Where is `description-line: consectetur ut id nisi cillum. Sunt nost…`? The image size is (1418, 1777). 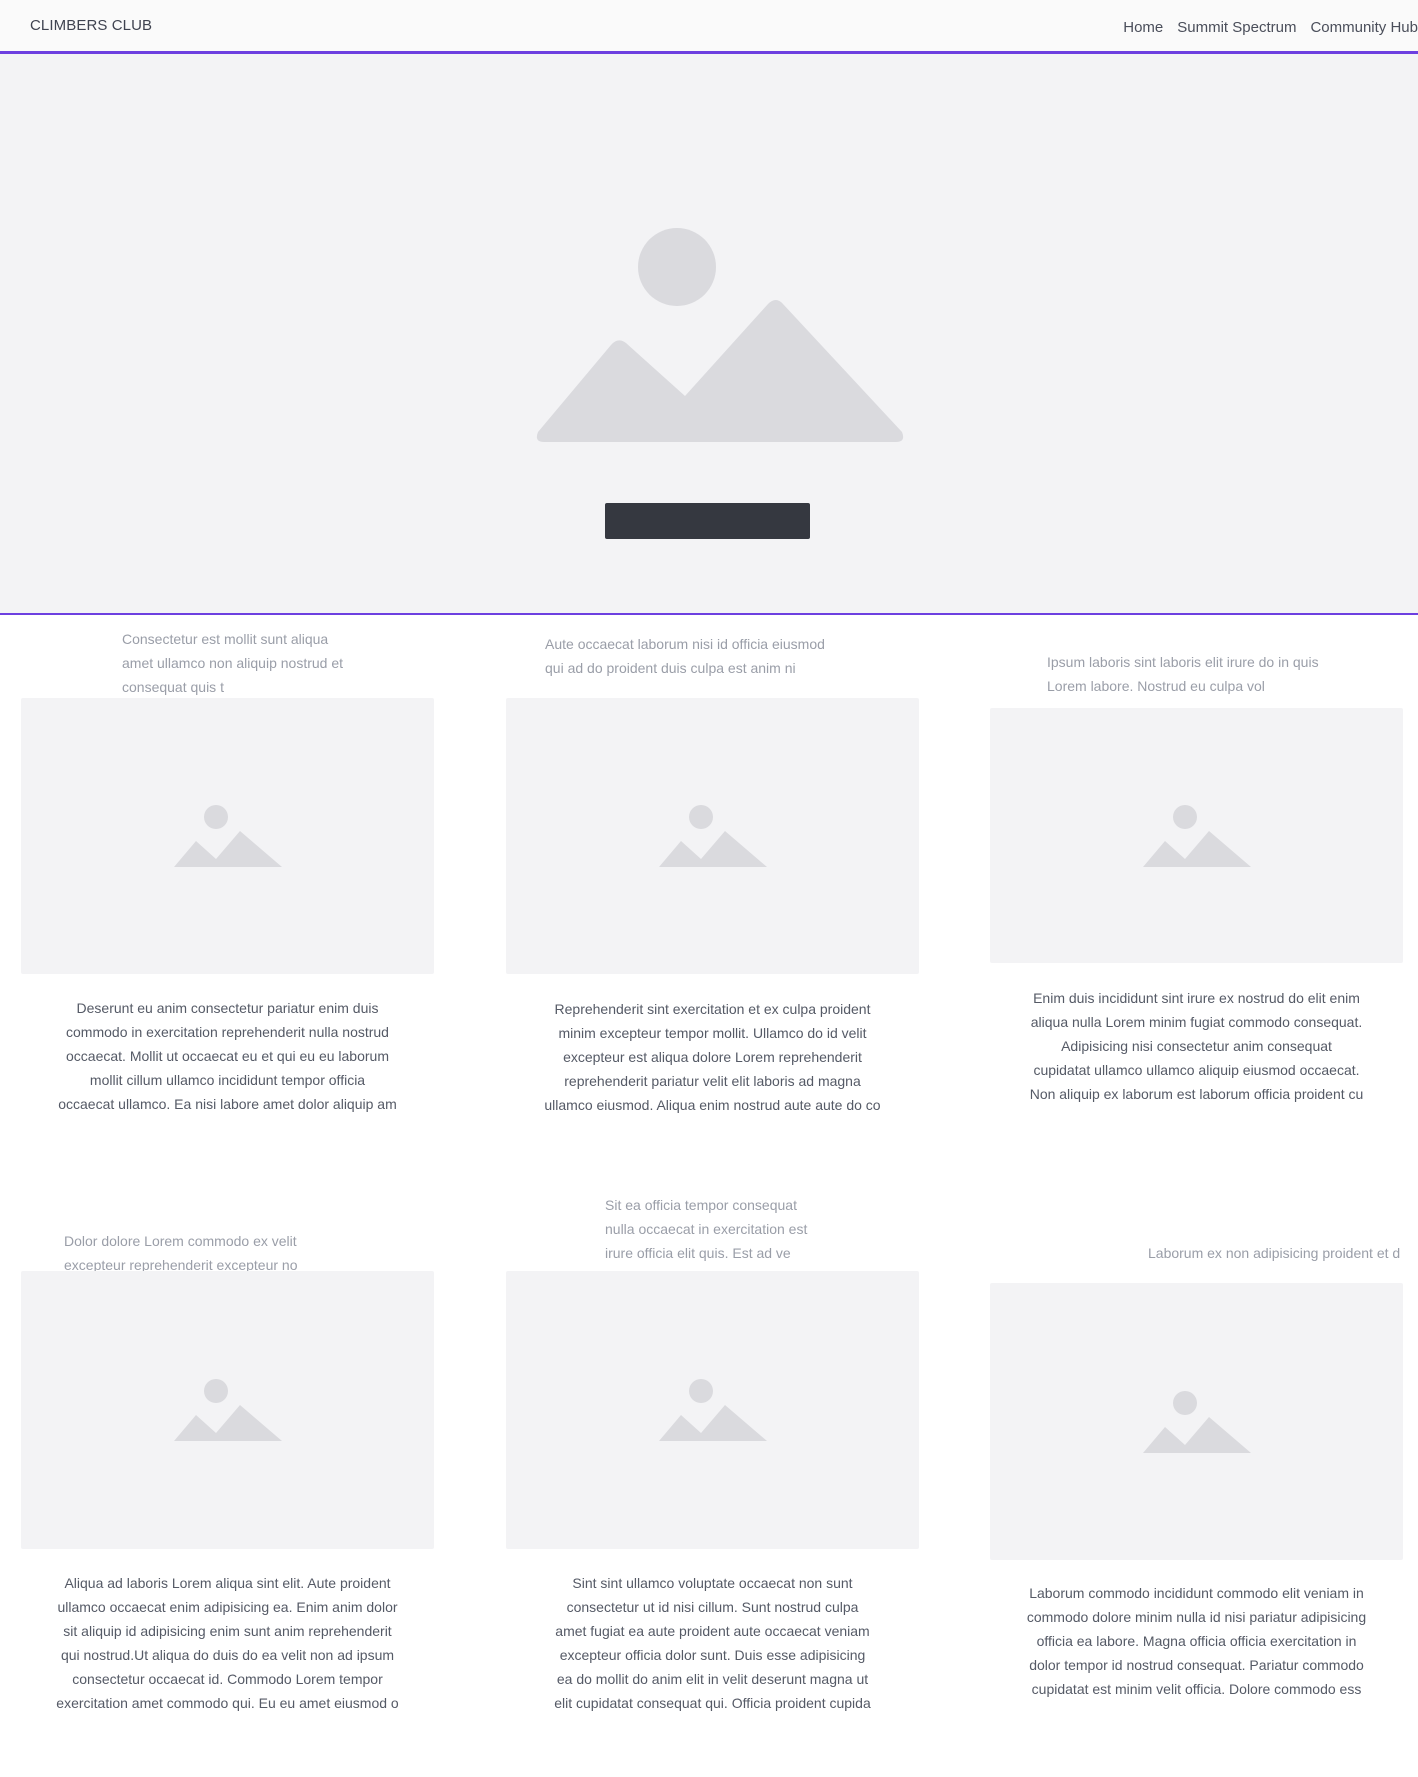 description-line: consectetur ut id nisi cillum. Sunt nost… is located at coordinates (712, 1607).